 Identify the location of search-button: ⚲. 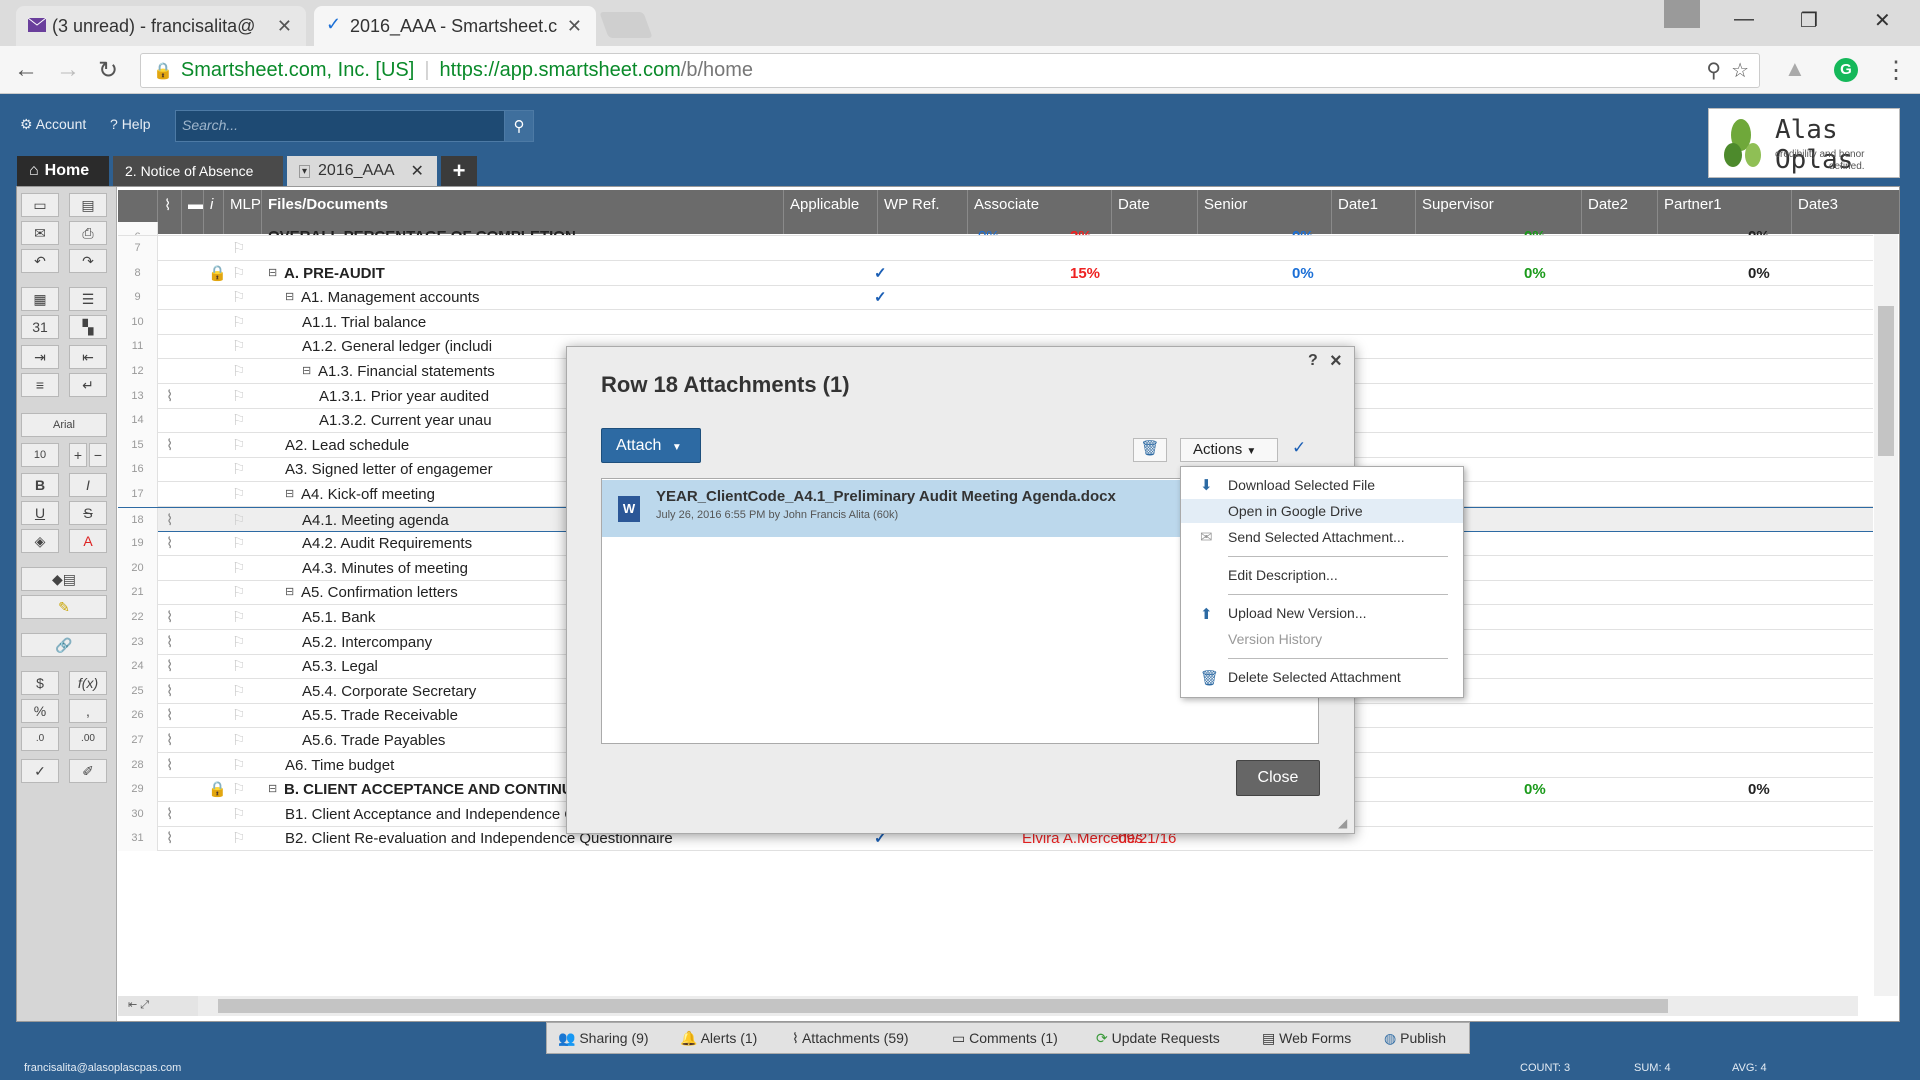
(519, 126).